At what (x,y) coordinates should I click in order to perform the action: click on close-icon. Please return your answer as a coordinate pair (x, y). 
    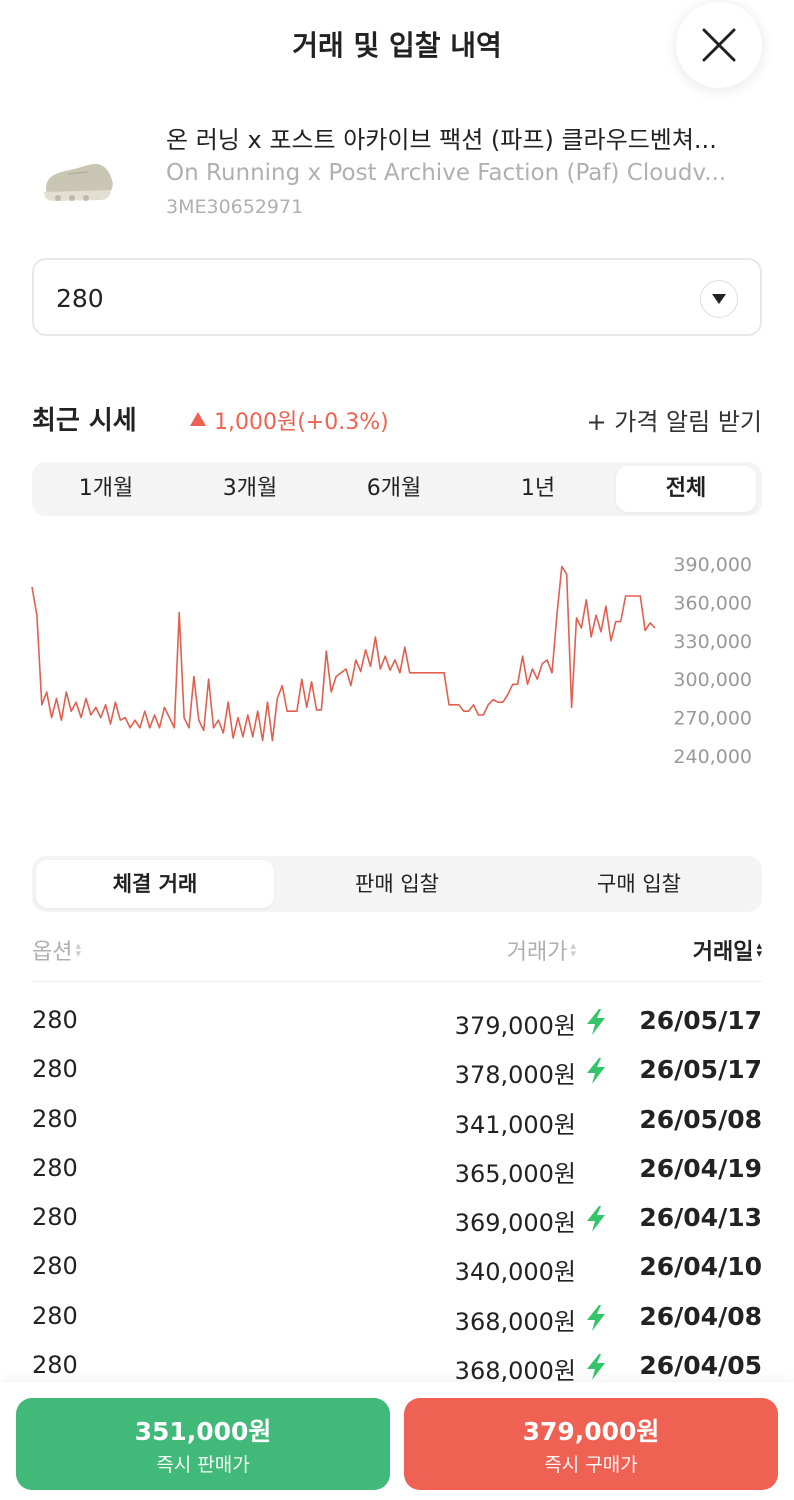
    Looking at the image, I should click on (719, 45).